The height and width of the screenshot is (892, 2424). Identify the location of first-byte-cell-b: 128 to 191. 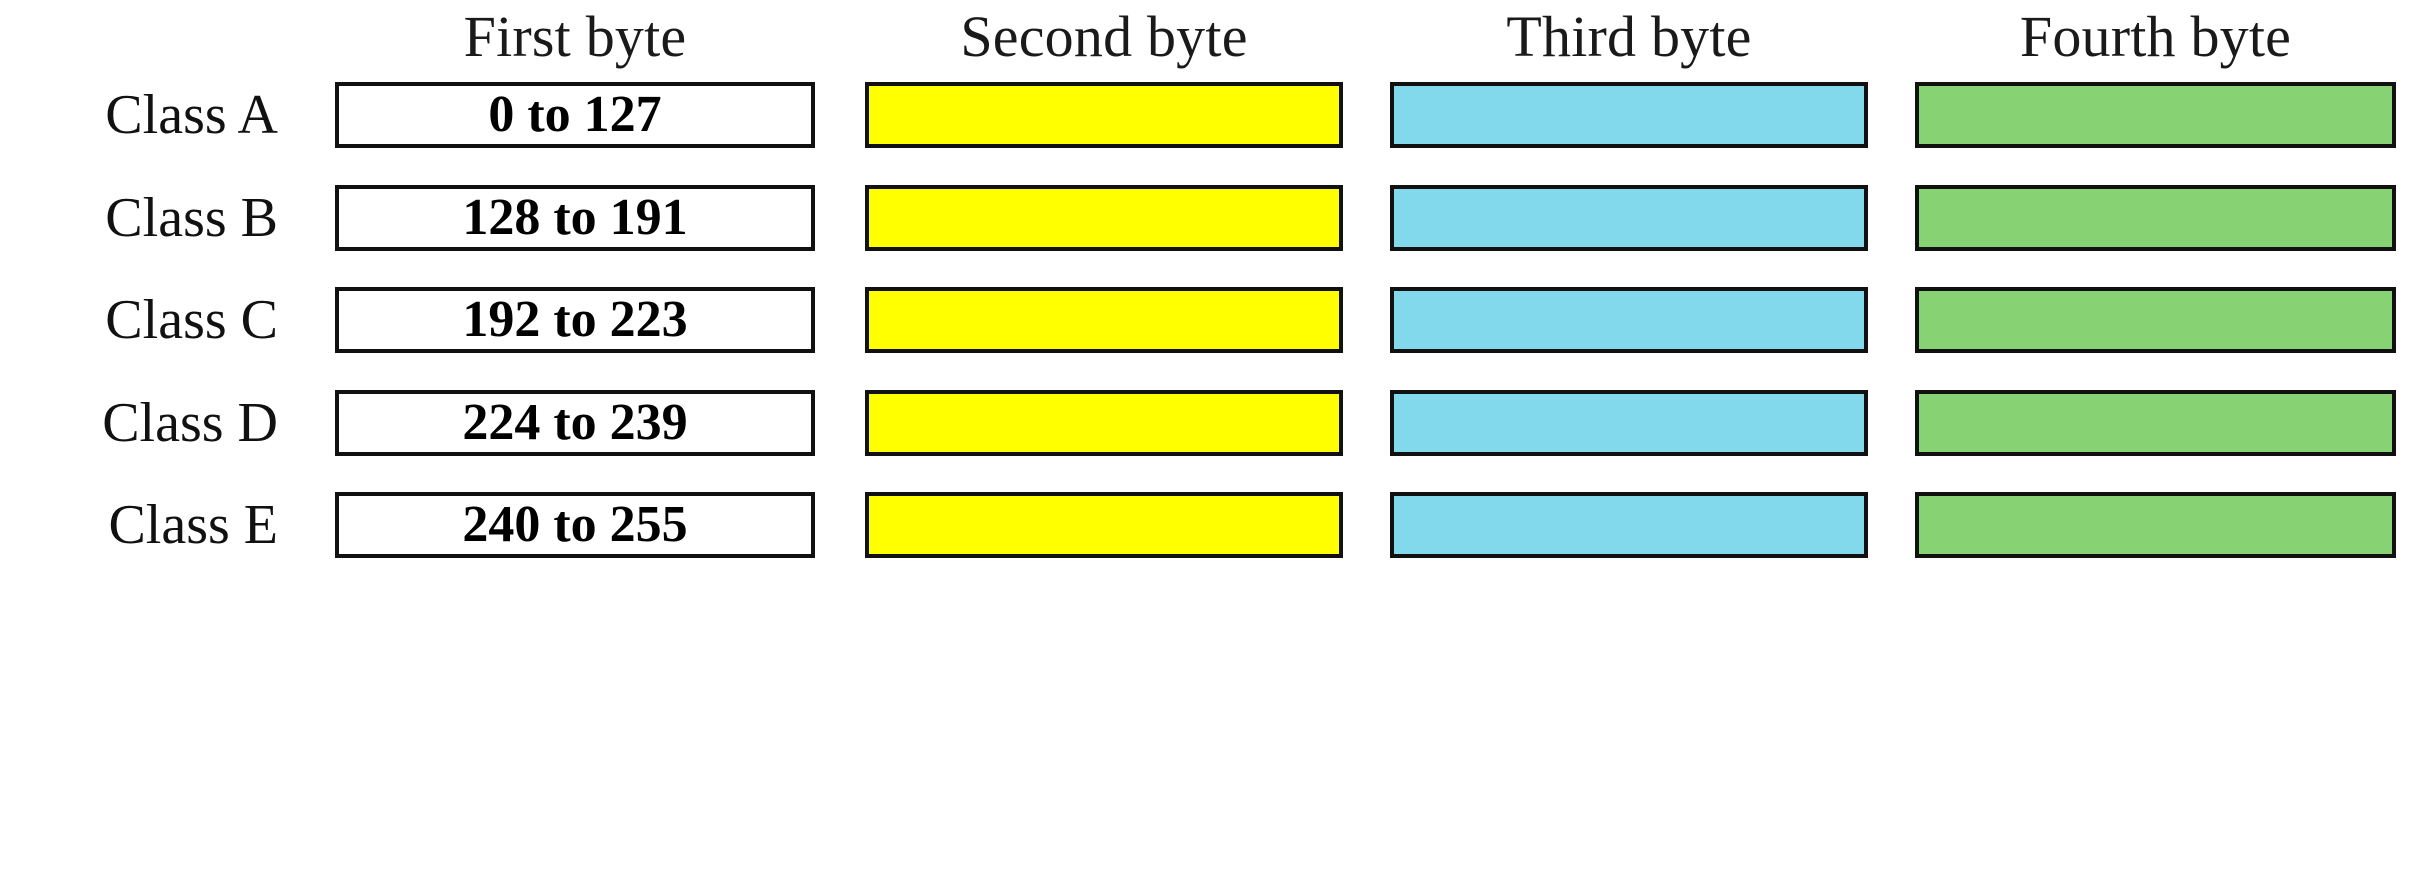
(575, 217).